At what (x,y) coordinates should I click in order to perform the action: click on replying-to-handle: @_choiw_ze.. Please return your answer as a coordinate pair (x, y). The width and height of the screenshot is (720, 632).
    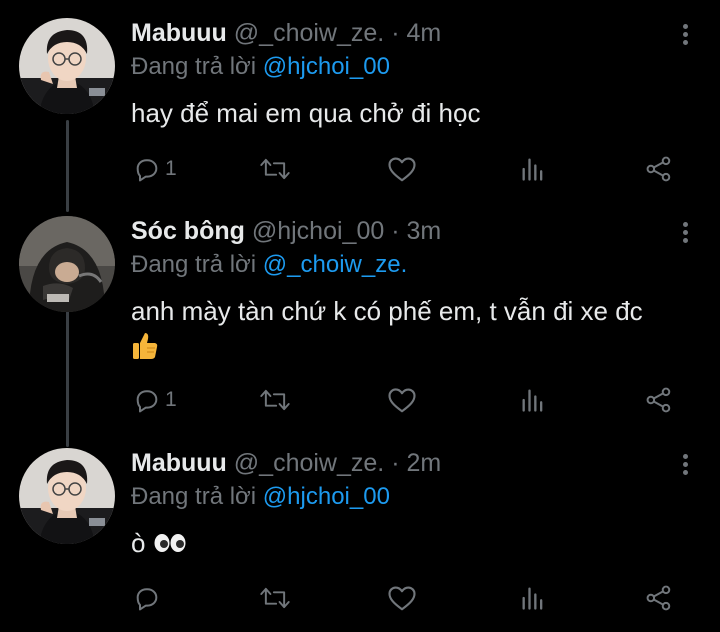
    Looking at the image, I should click on (335, 264).